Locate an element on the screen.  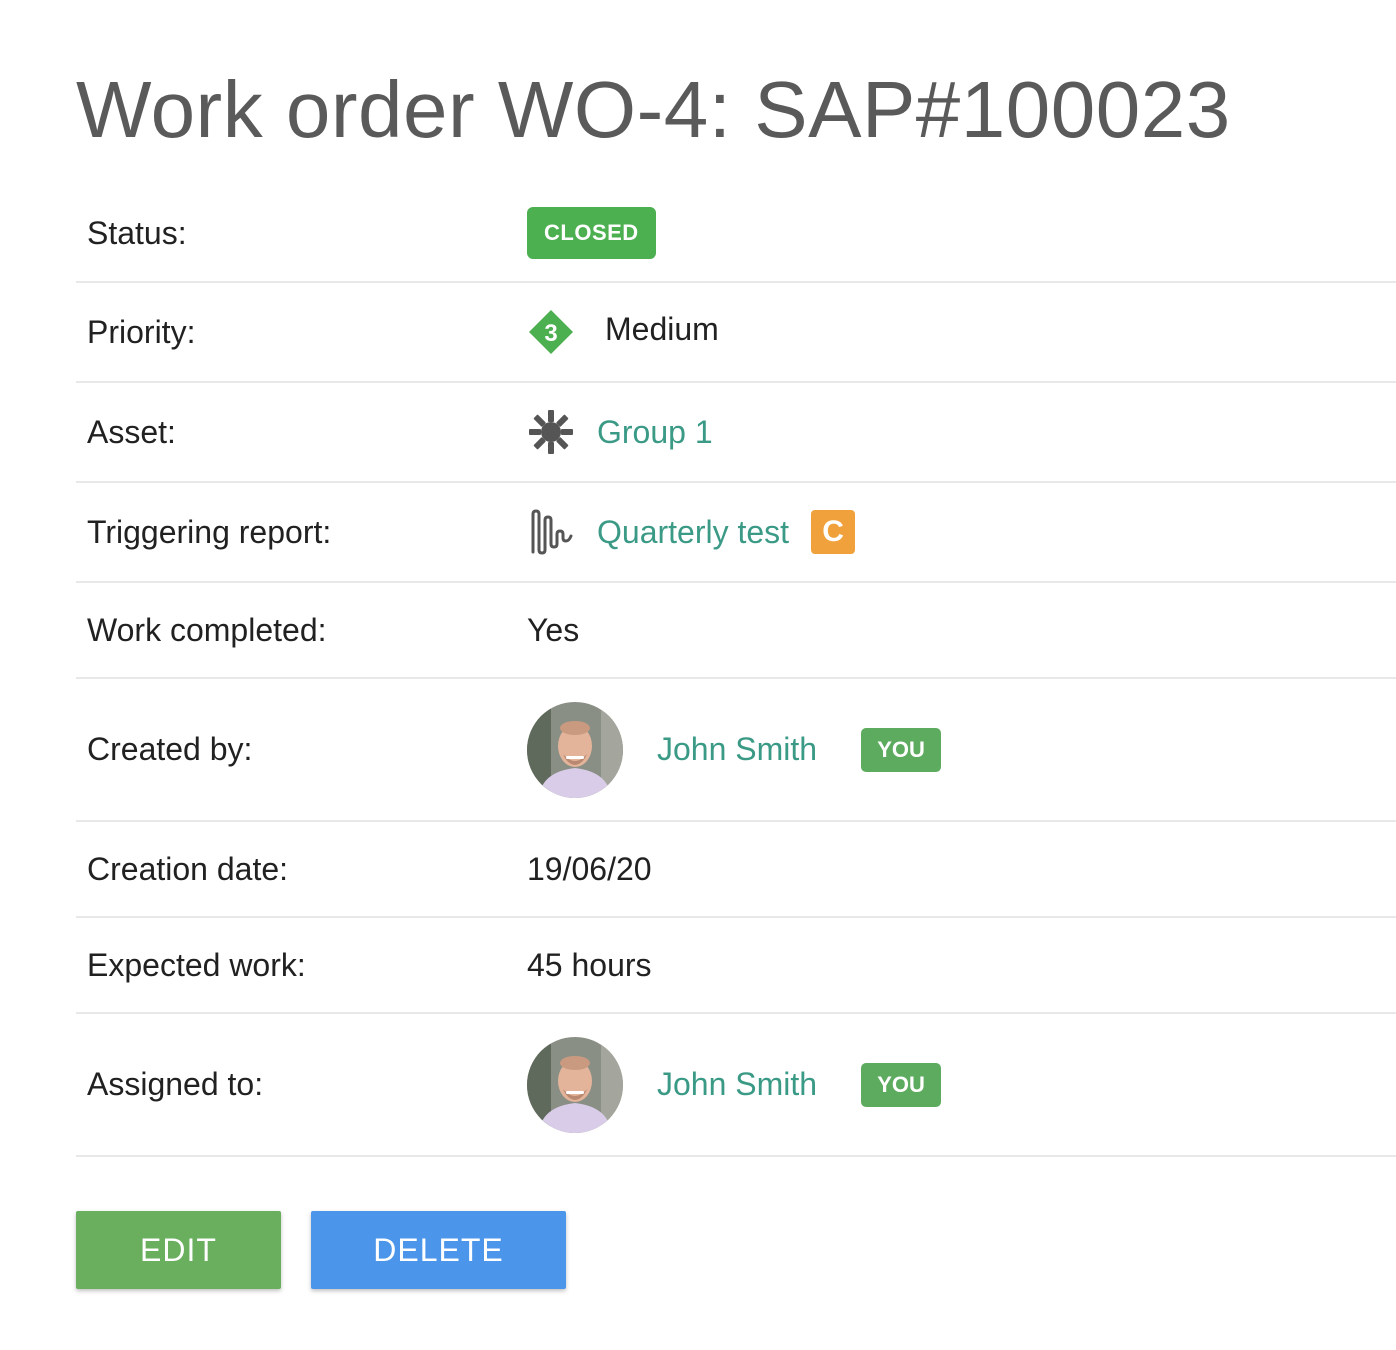
row-priority: Priority: 3 Medium is located at coordinates (736, 333).